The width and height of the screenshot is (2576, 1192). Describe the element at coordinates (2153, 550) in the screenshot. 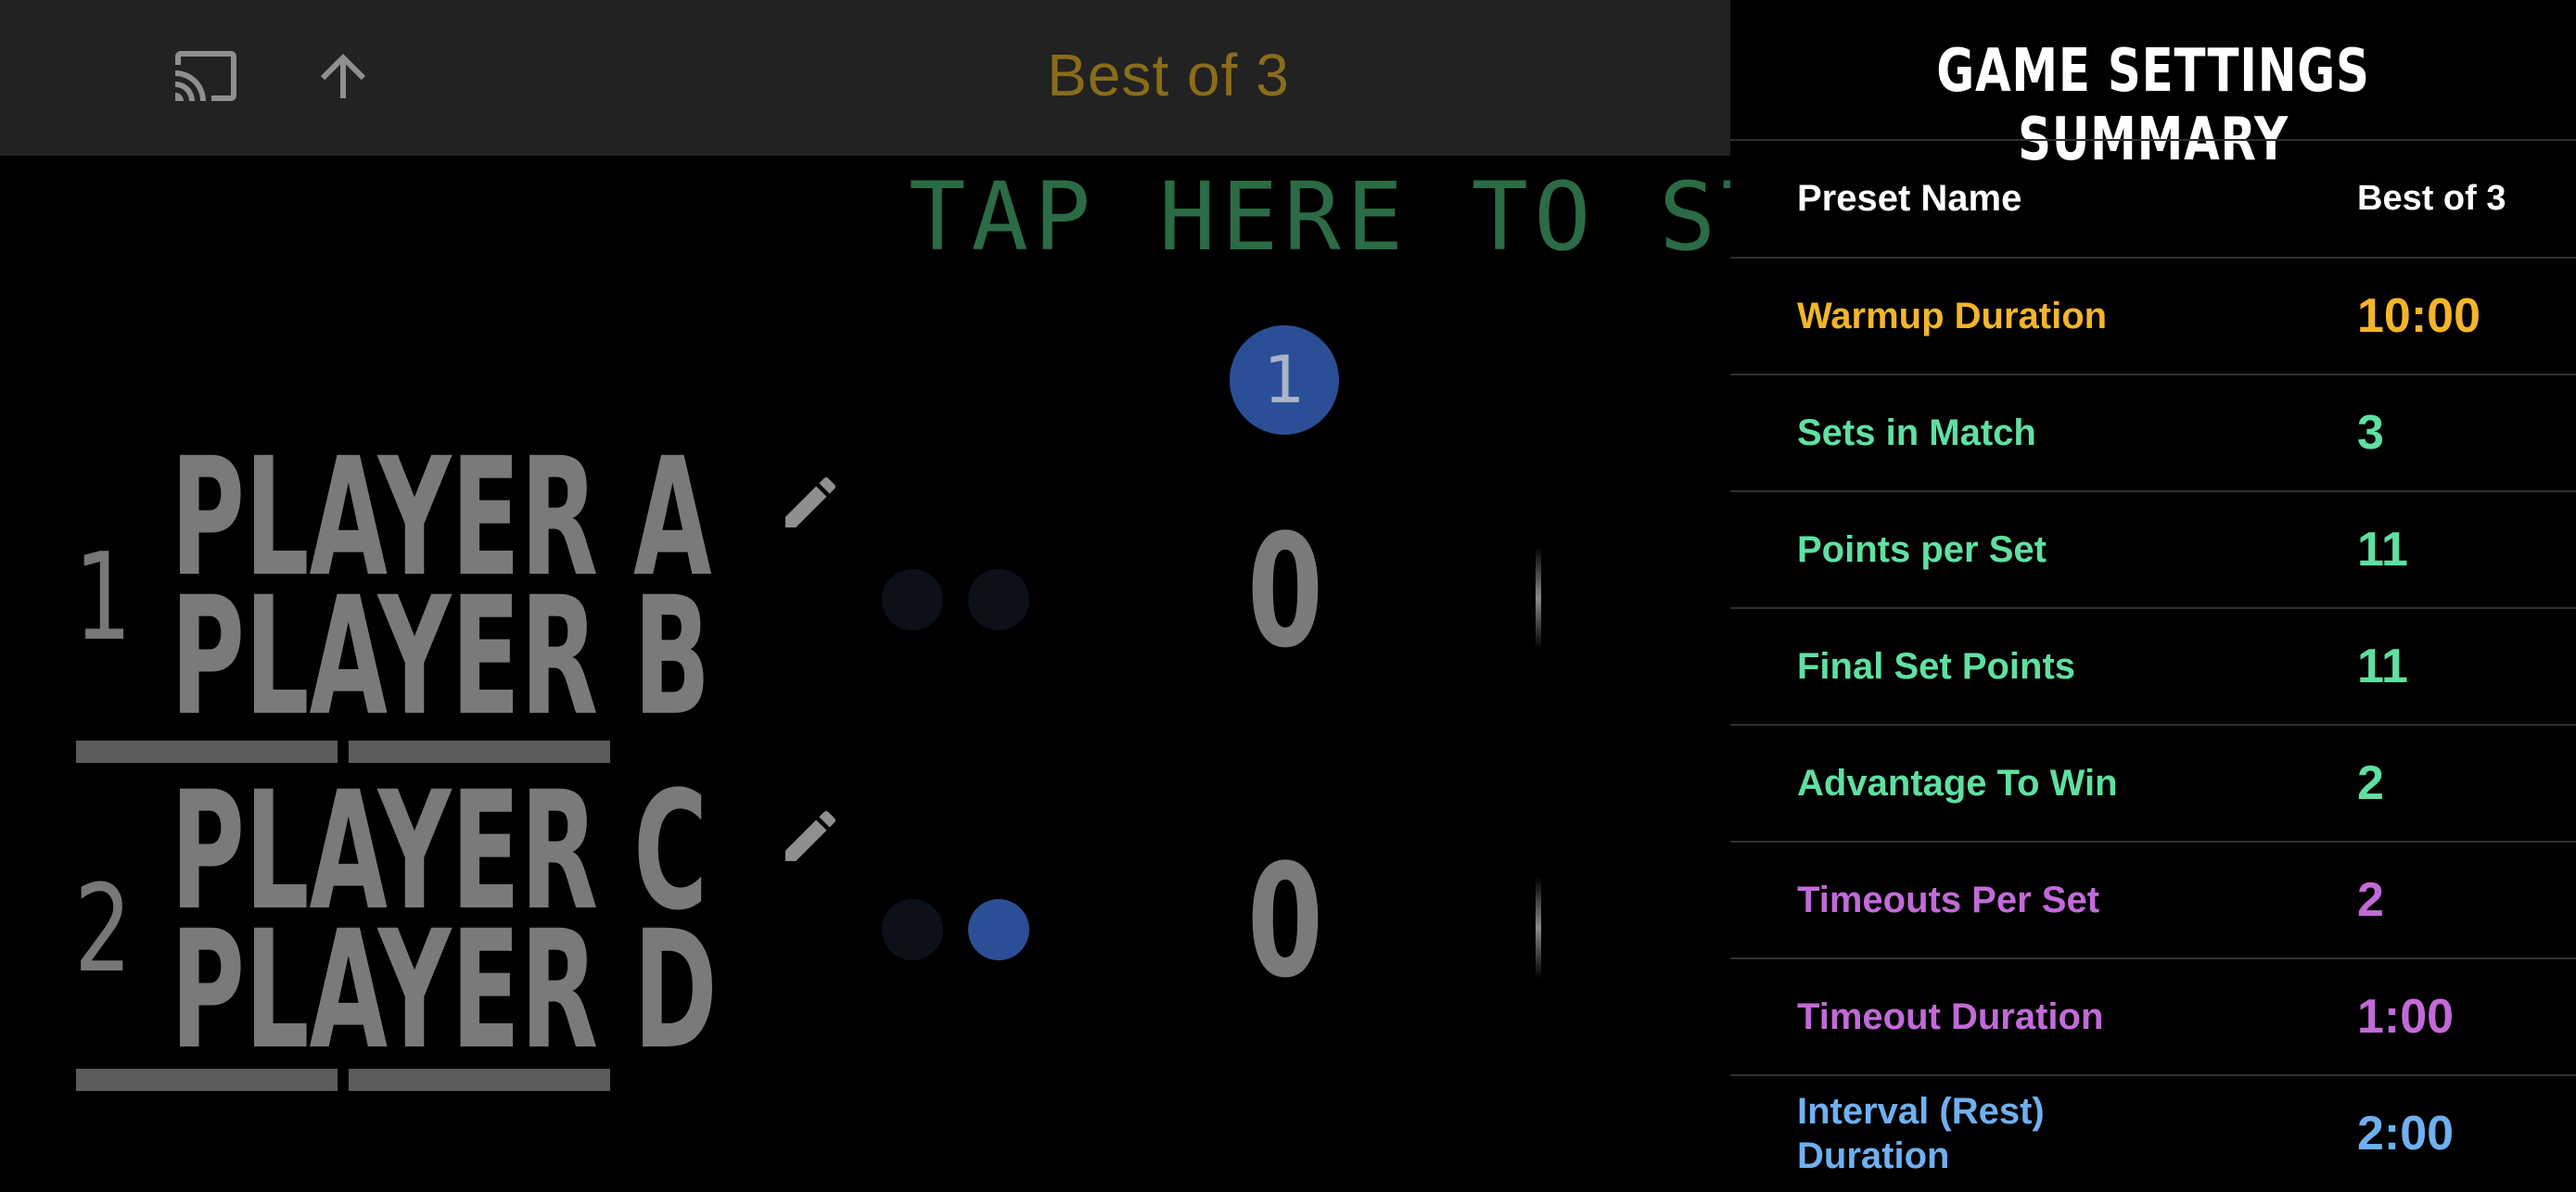

I see `summary-row: Points per Set 11` at that location.